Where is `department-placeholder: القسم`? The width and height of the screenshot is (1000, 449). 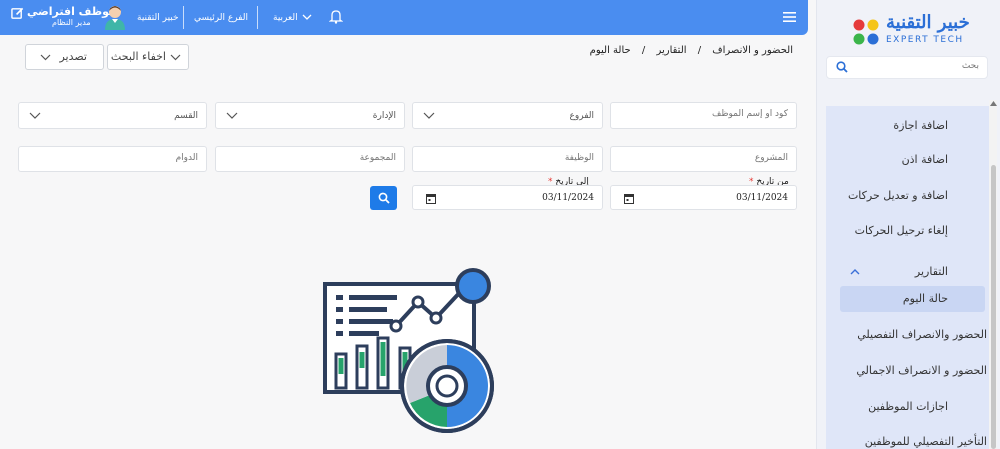 department-placeholder: القسم is located at coordinates (186, 116).